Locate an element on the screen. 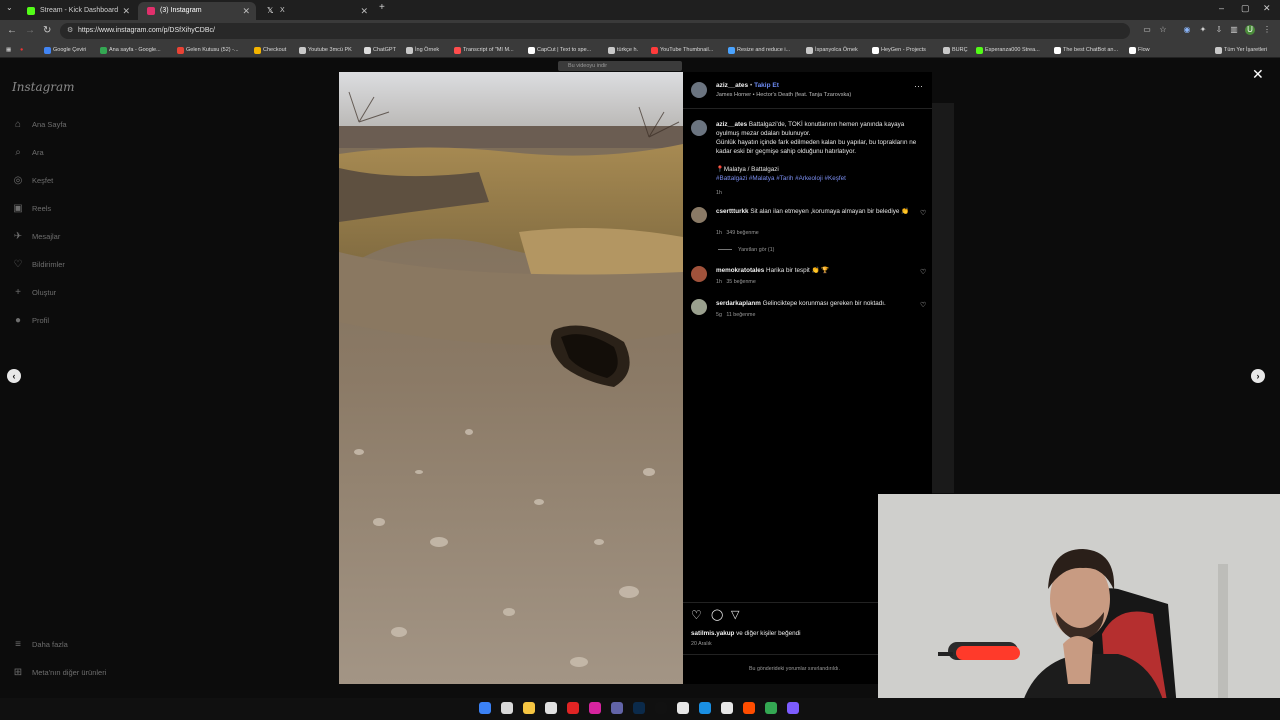 The image size is (1280, 720). tiktok-icon is located at coordinates (661, 708).